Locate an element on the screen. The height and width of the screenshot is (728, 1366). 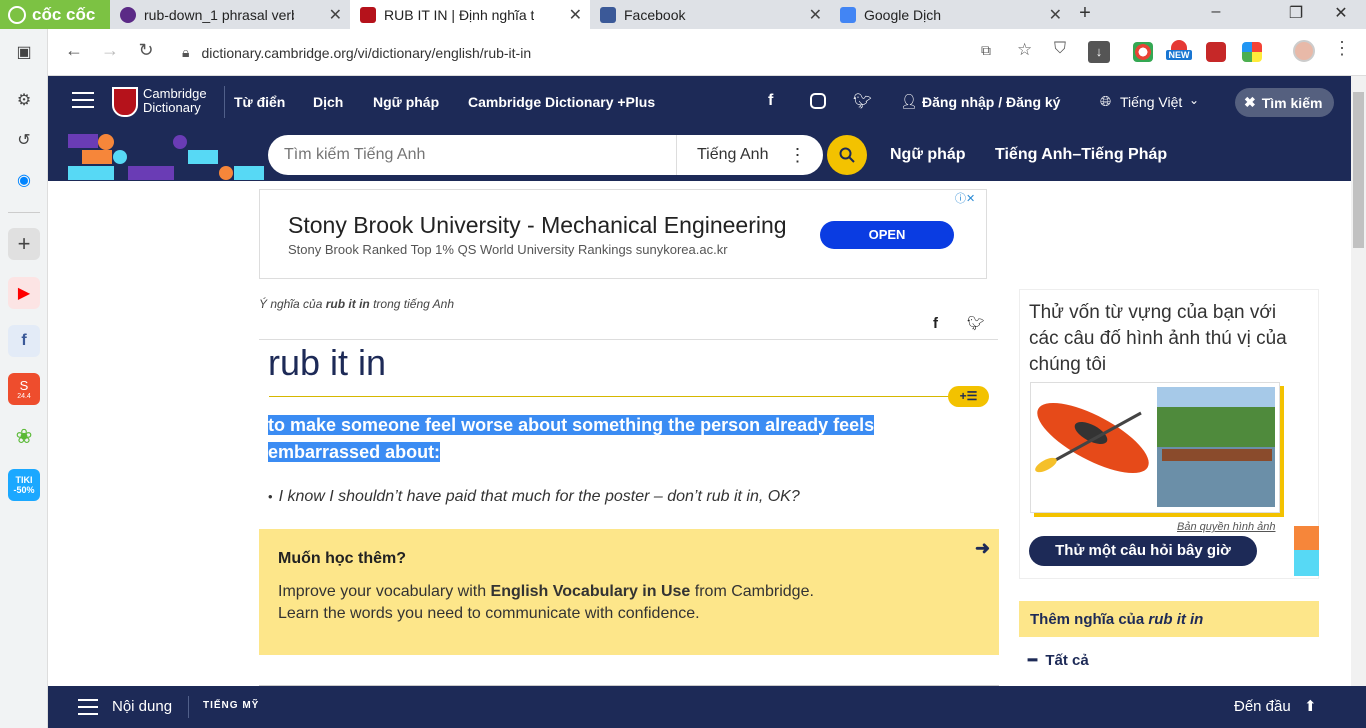
nav-plus: Cambridge Dictionary +Plus is located at coordinates (561, 102).